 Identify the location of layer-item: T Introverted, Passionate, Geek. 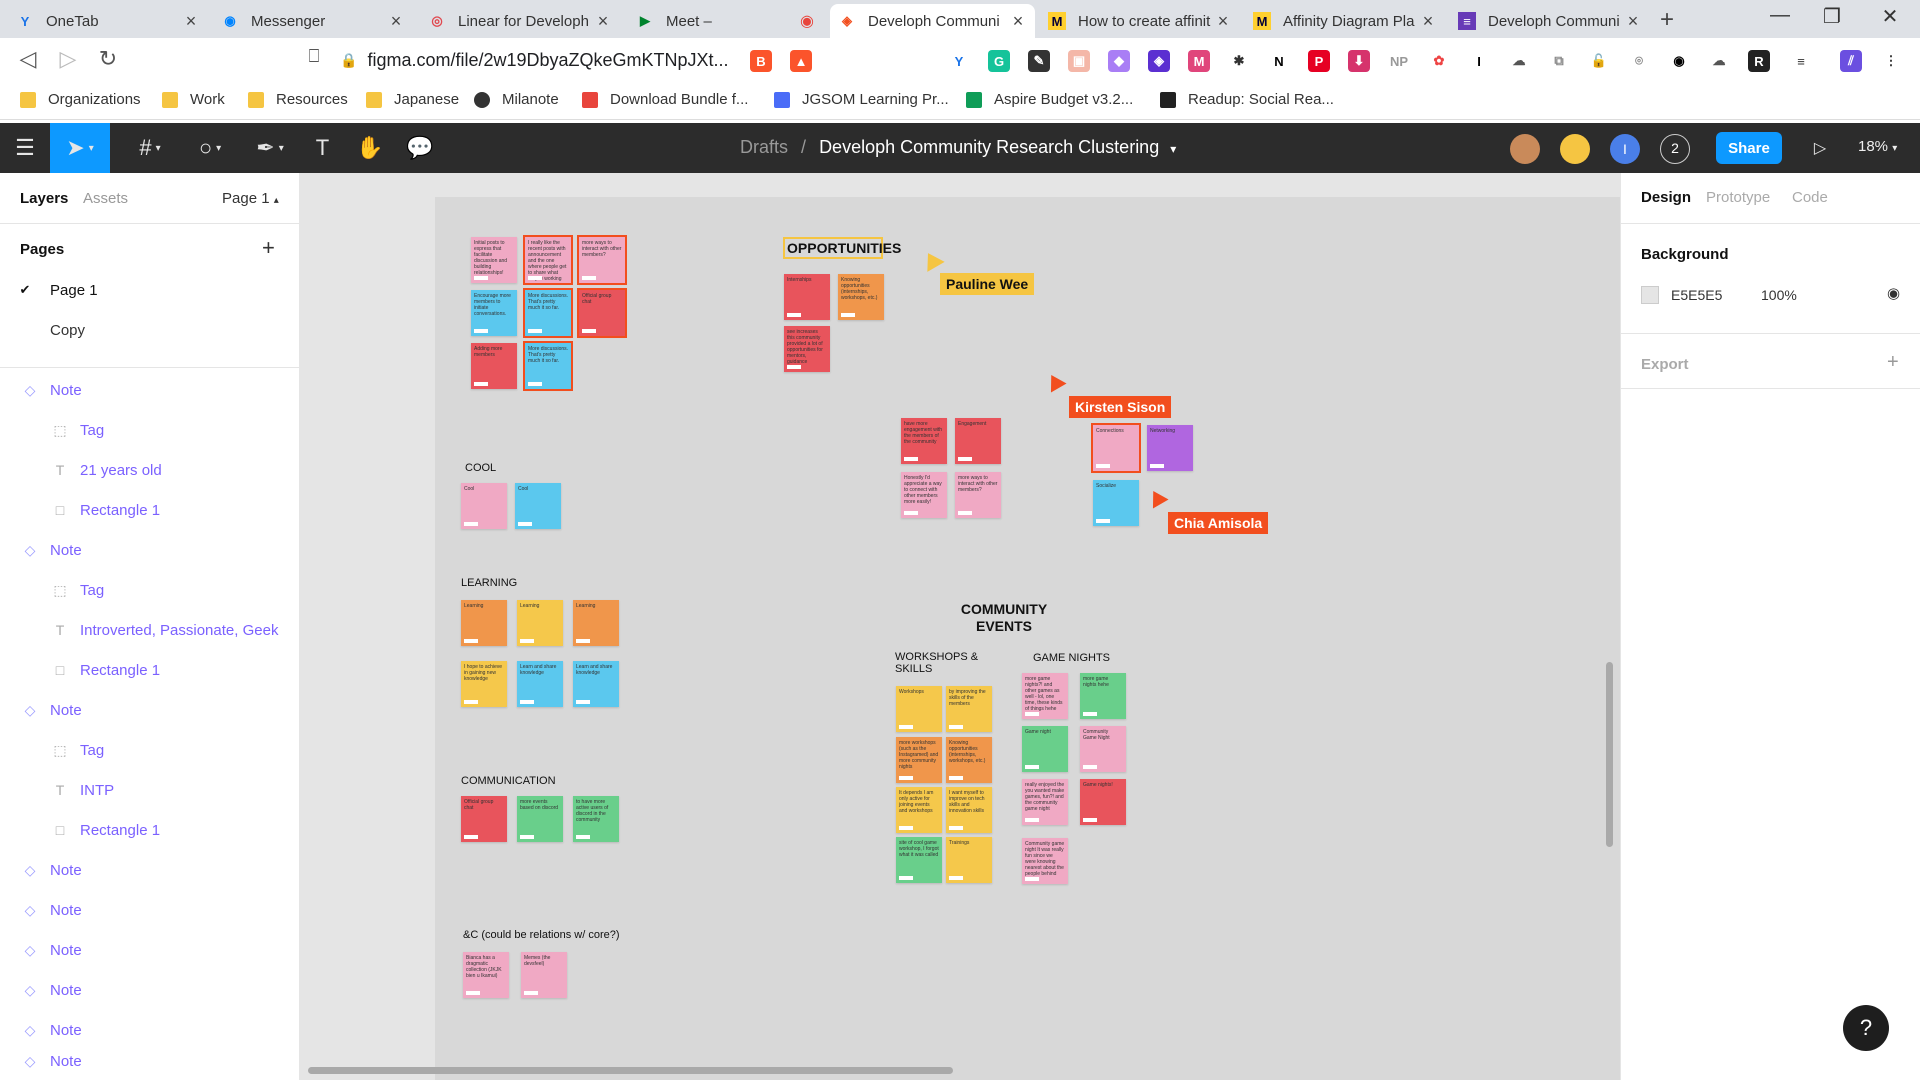
(150, 630).